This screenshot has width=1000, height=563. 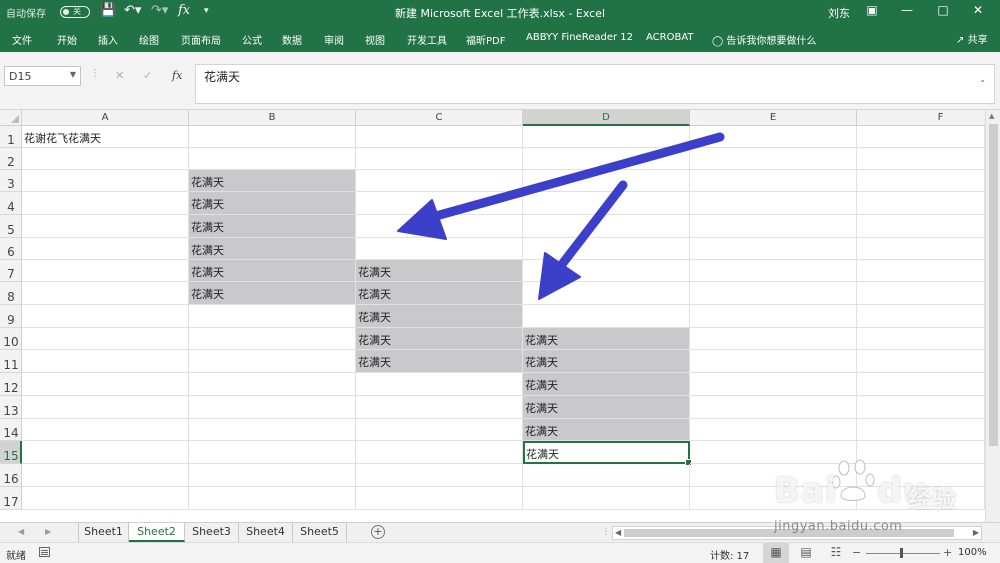 I want to click on cell-b11, so click(x=272, y=361).